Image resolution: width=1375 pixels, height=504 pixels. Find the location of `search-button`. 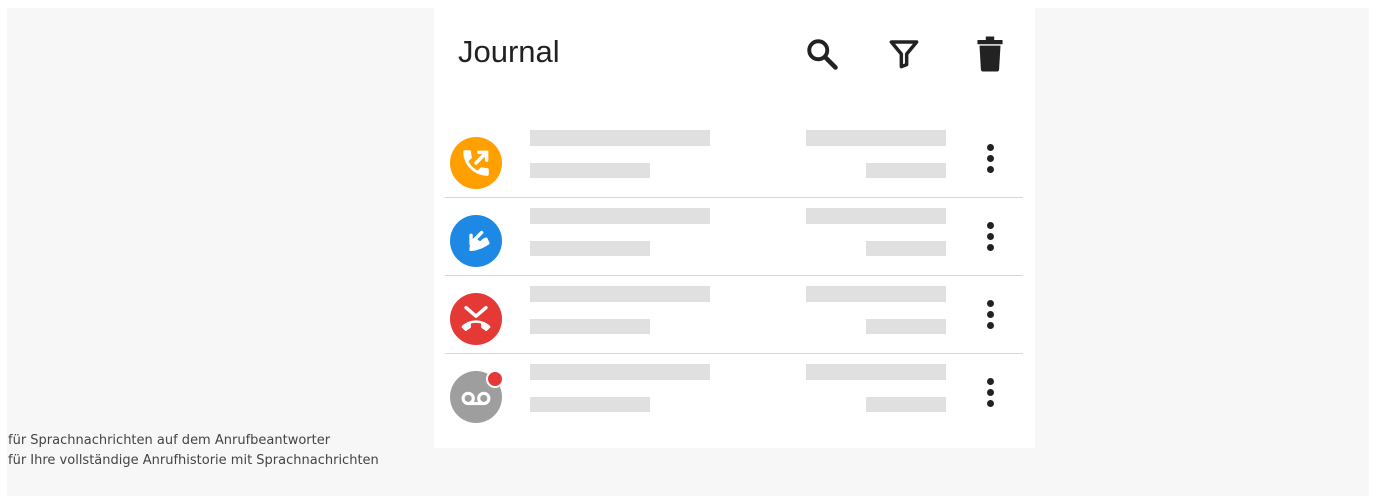

search-button is located at coordinates (822, 54).